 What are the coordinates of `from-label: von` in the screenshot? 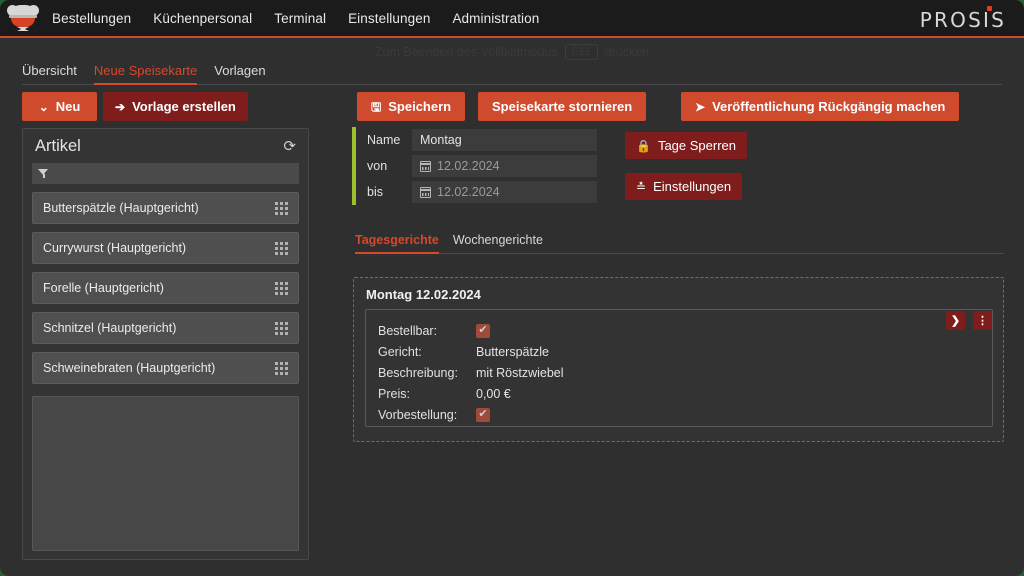 It's located at (377, 166).